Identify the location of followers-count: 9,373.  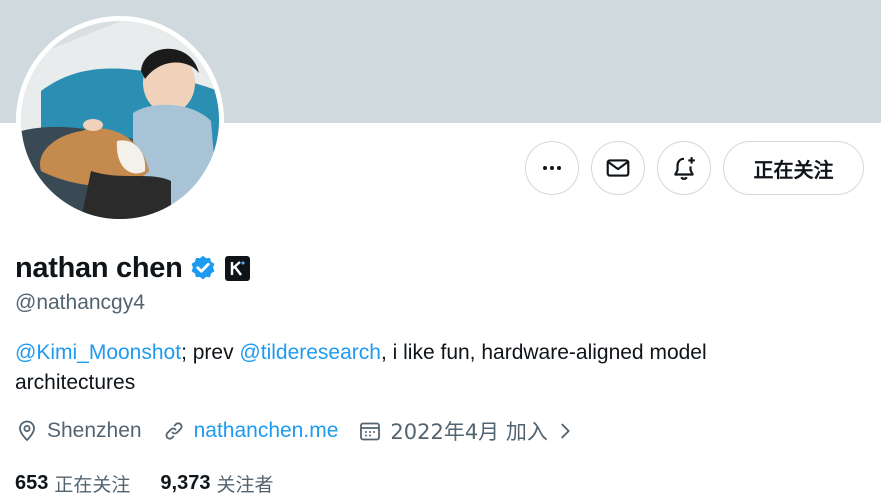
(185, 482).